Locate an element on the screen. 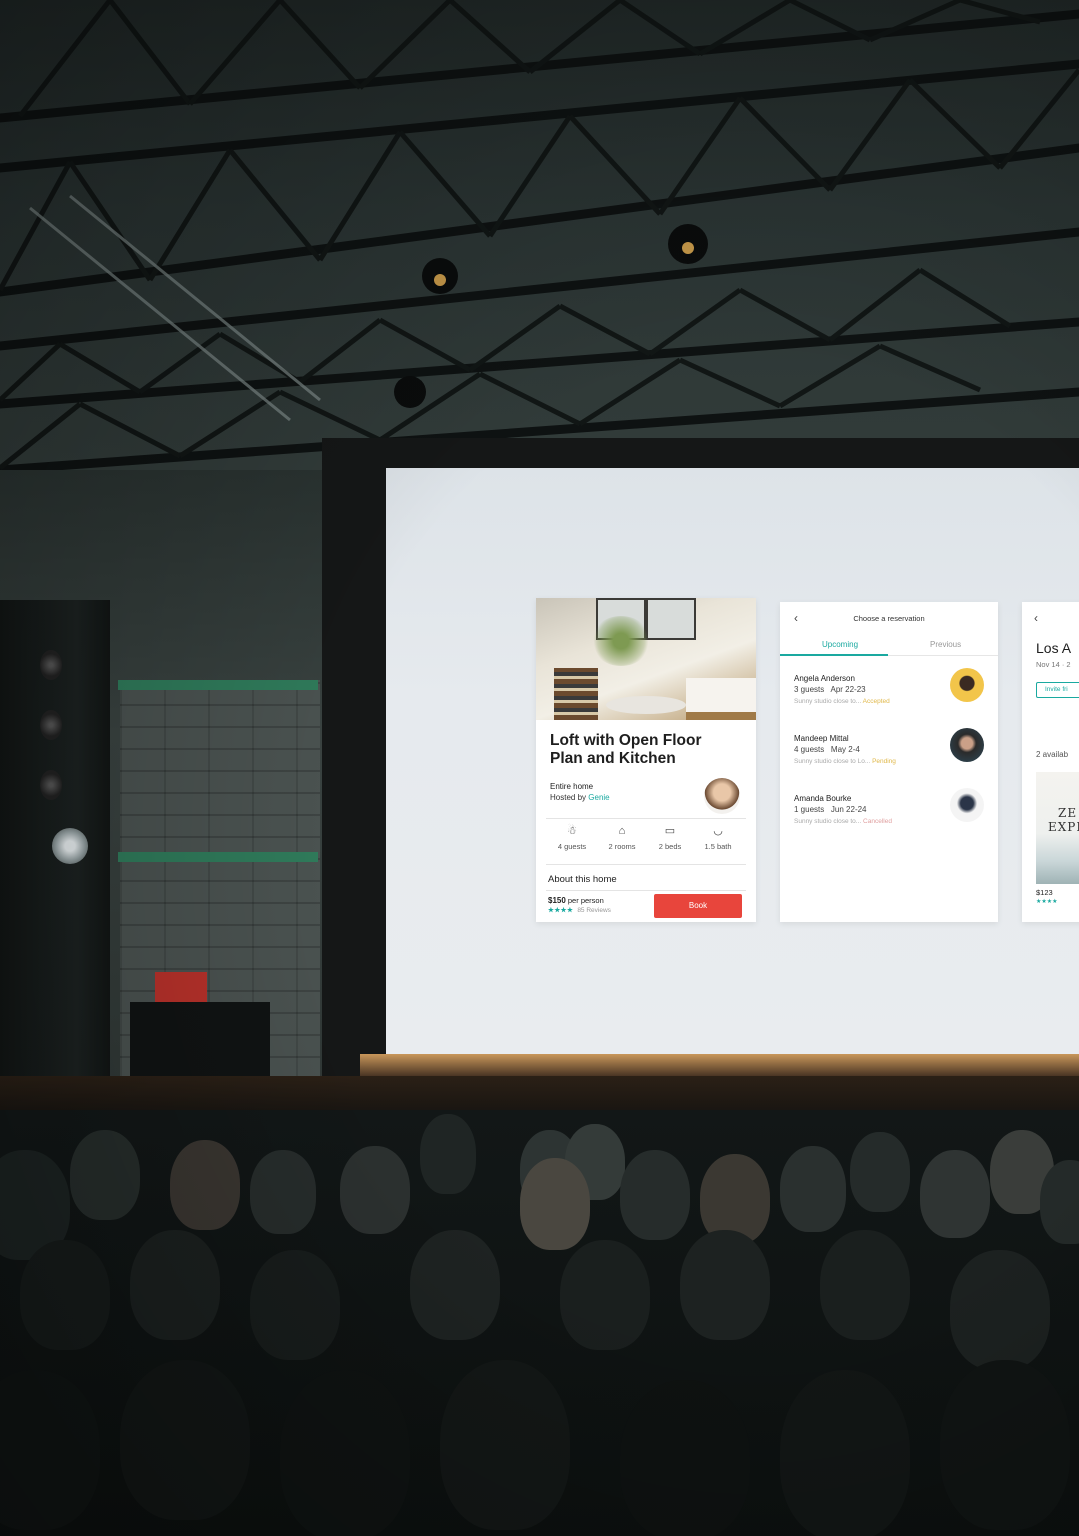 Image resolution: width=1079 pixels, height=1536 pixels. reservations-header: Choose a reservation is located at coordinates (889, 618).